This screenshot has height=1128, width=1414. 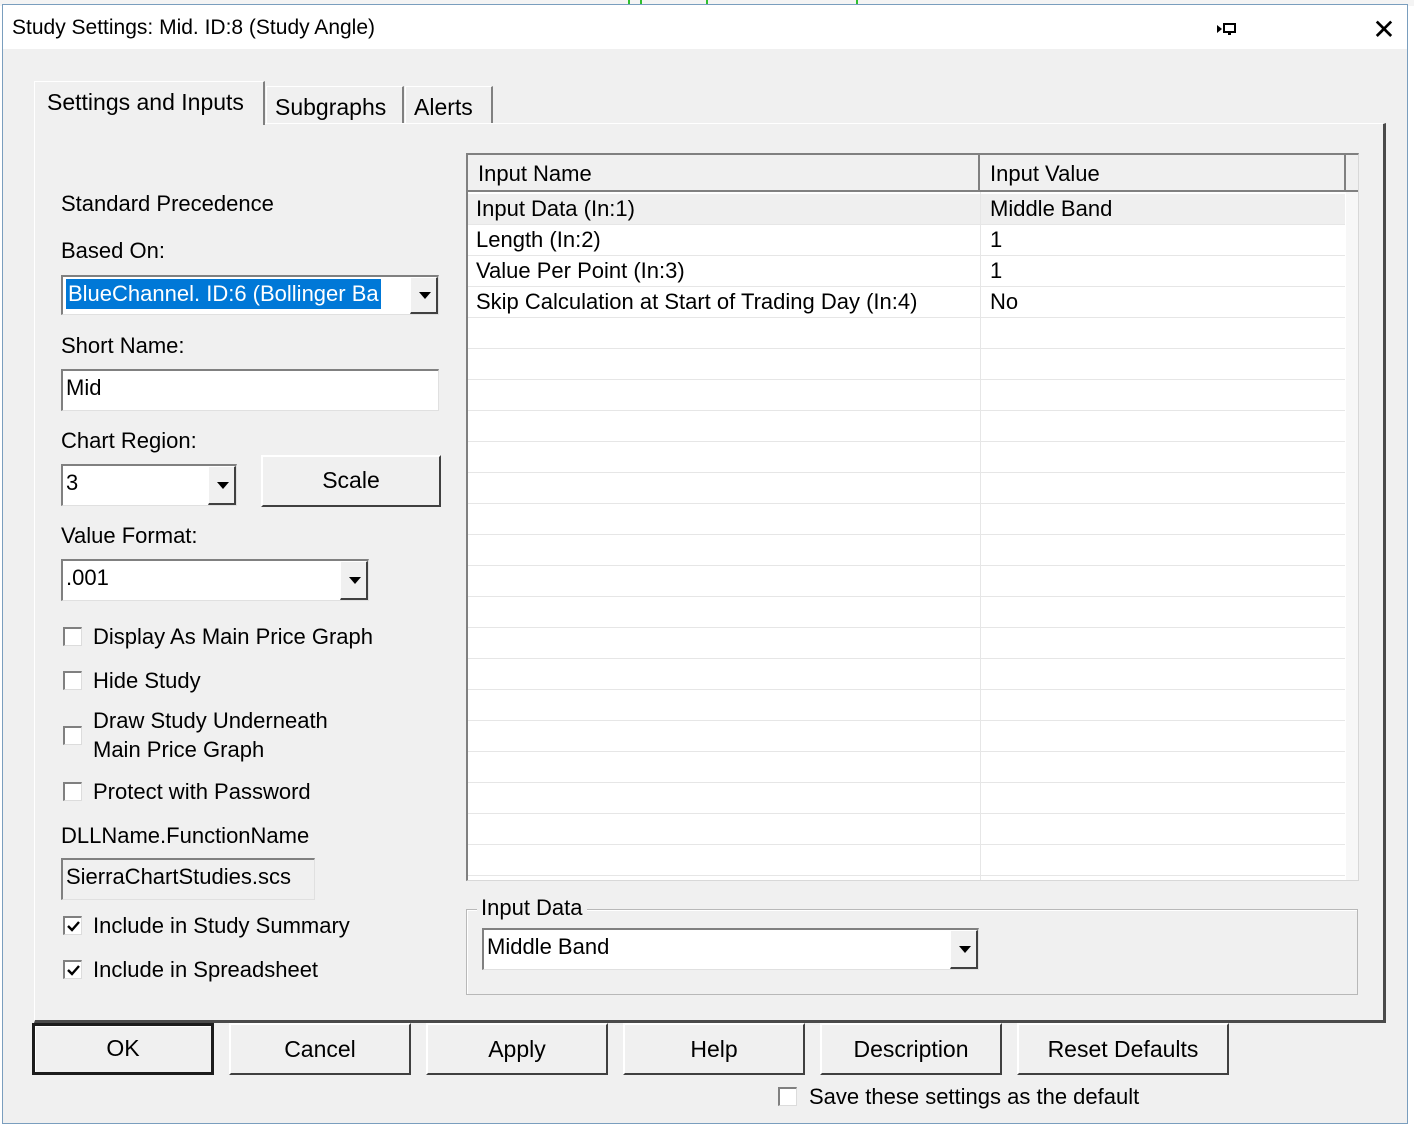 What do you see at coordinates (123, 345) in the screenshot?
I see `short-name-label: Short Name:` at bounding box center [123, 345].